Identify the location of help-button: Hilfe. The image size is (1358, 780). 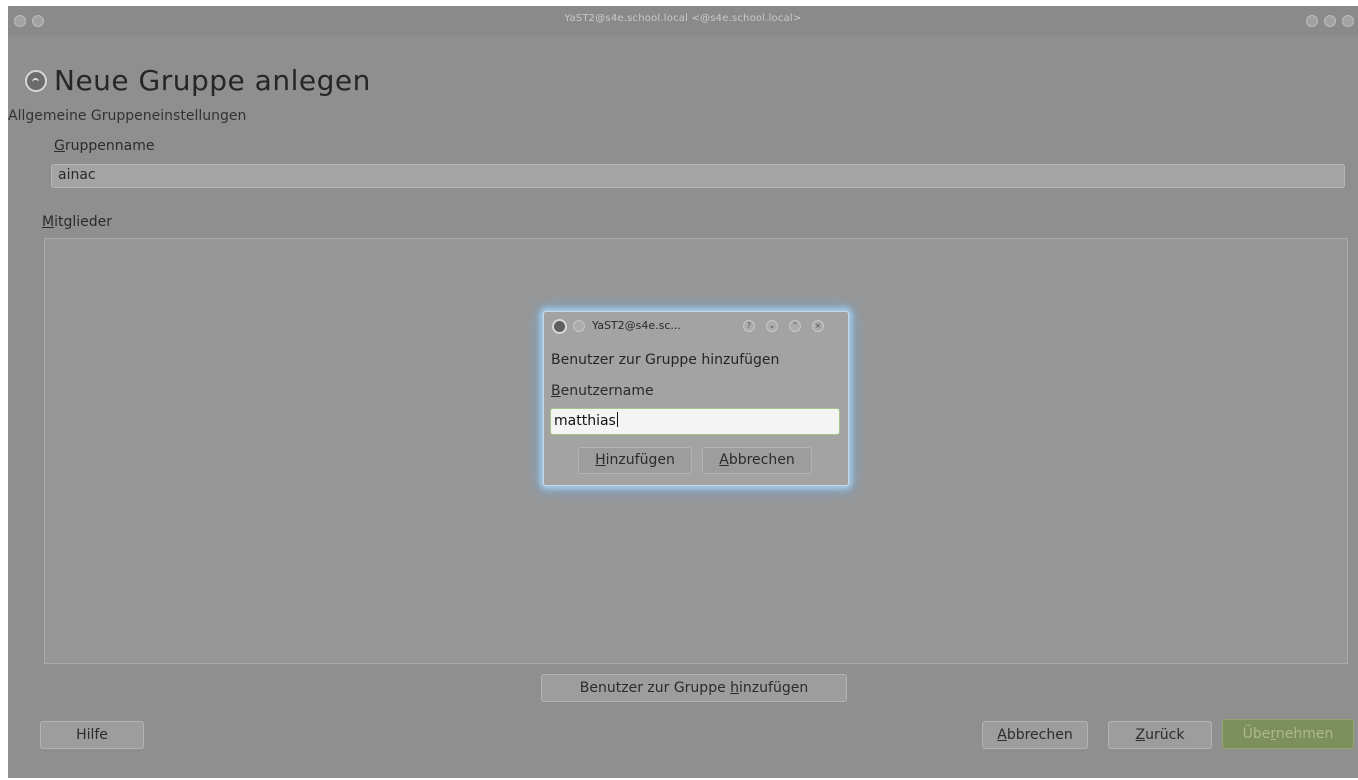
(92, 735).